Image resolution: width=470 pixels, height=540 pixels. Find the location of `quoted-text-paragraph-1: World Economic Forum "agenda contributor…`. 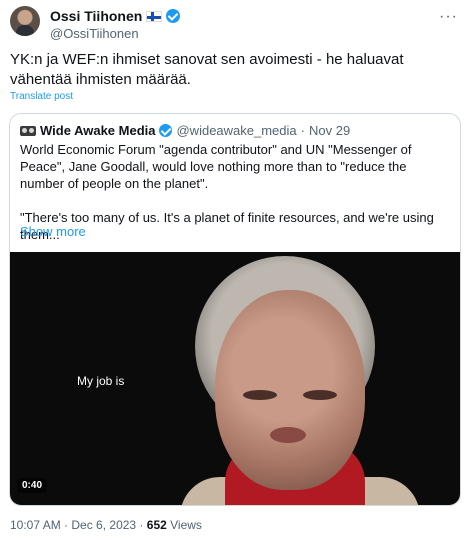

quoted-text-paragraph-1: World Economic Forum "agenda contributor… is located at coordinates (216, 166).